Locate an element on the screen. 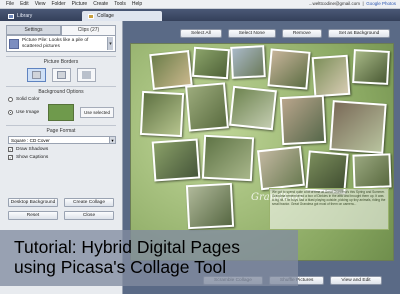 The image size is (400, 294). border-polaroid-icon is located at coordinates (61, 75).